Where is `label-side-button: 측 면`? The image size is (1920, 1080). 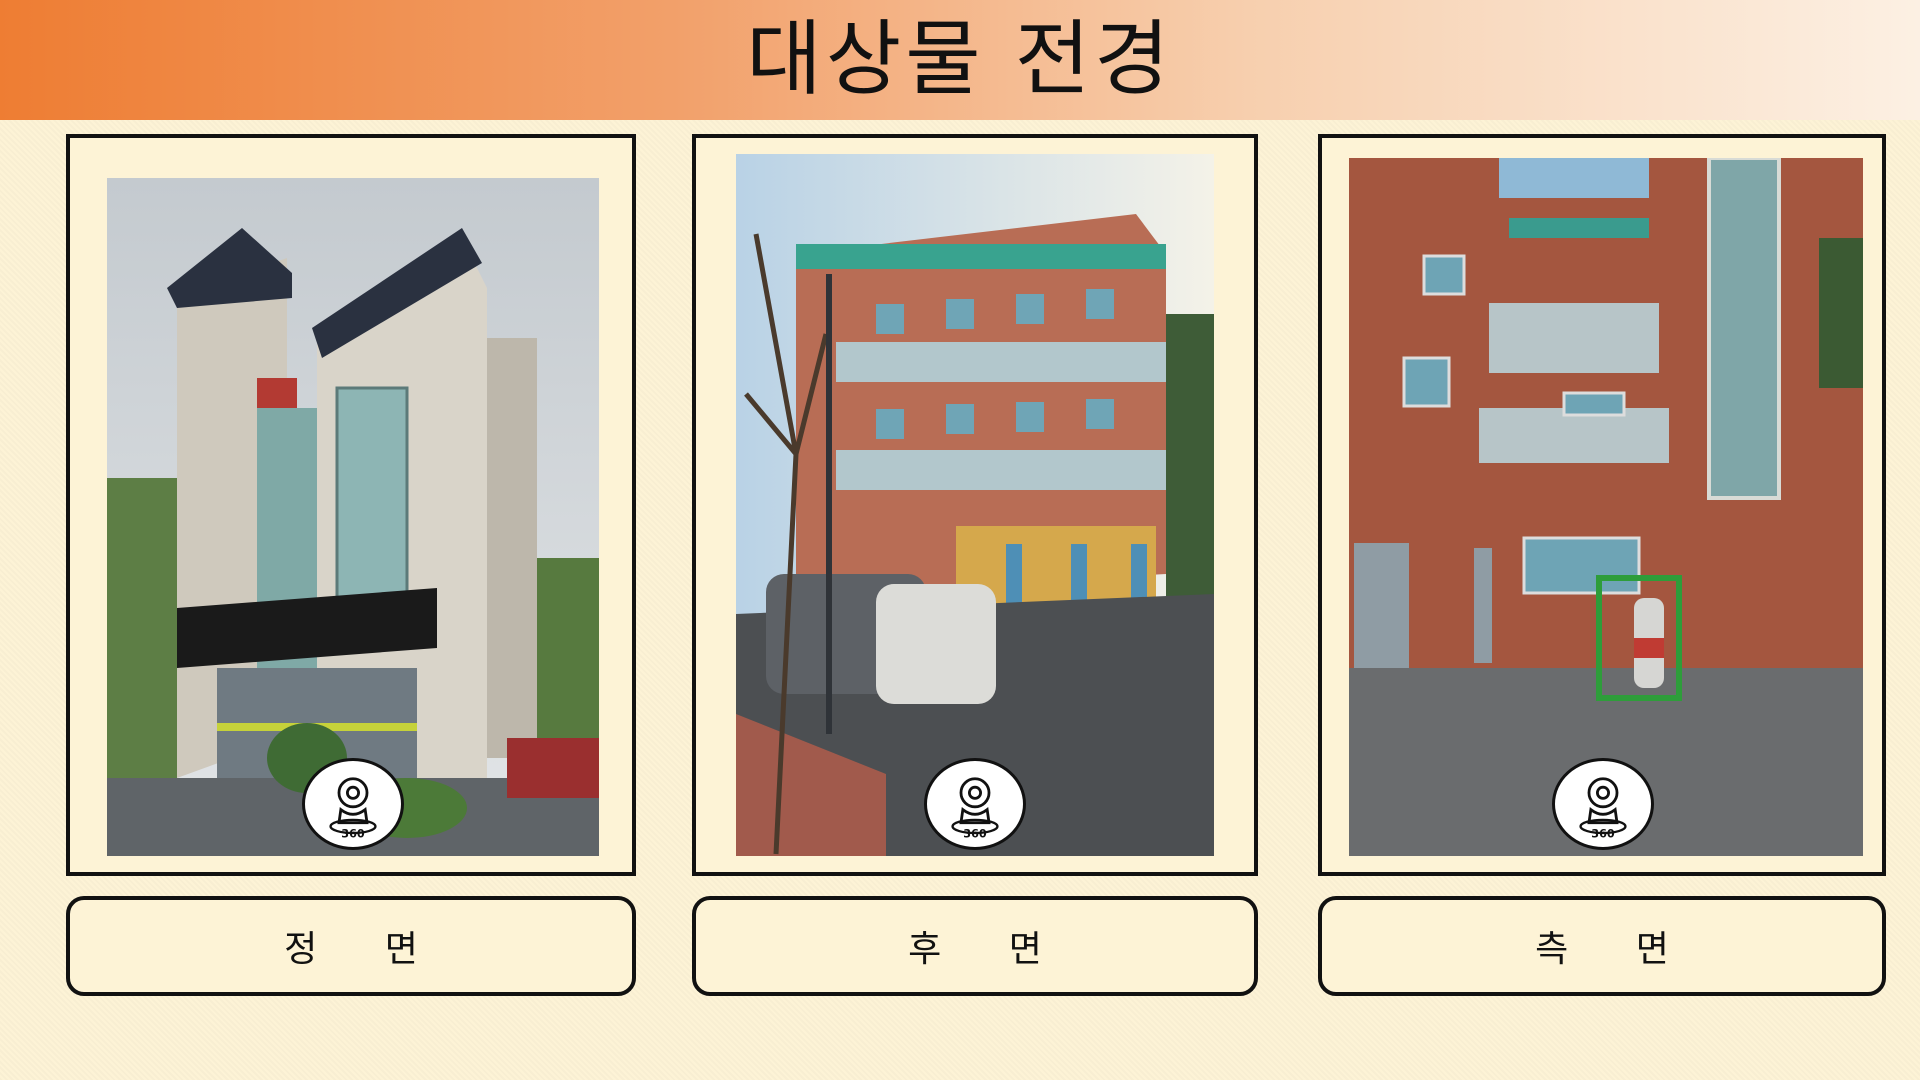 label-side-button: 측 면 is located at coordinates (1602, 946).